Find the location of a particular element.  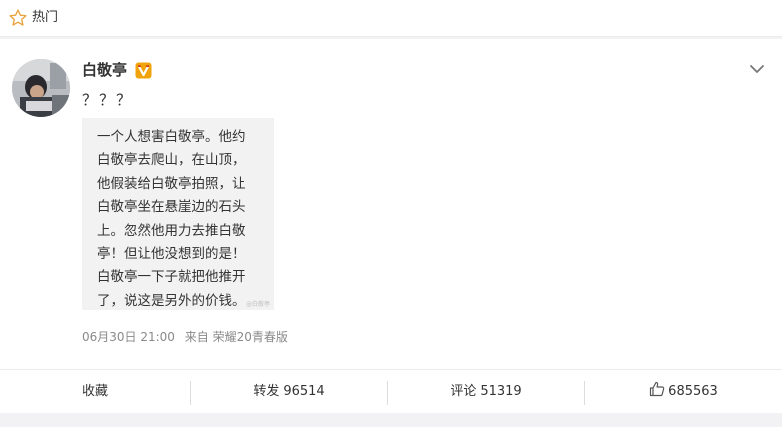

avatar is located at coordinates (41, 88).